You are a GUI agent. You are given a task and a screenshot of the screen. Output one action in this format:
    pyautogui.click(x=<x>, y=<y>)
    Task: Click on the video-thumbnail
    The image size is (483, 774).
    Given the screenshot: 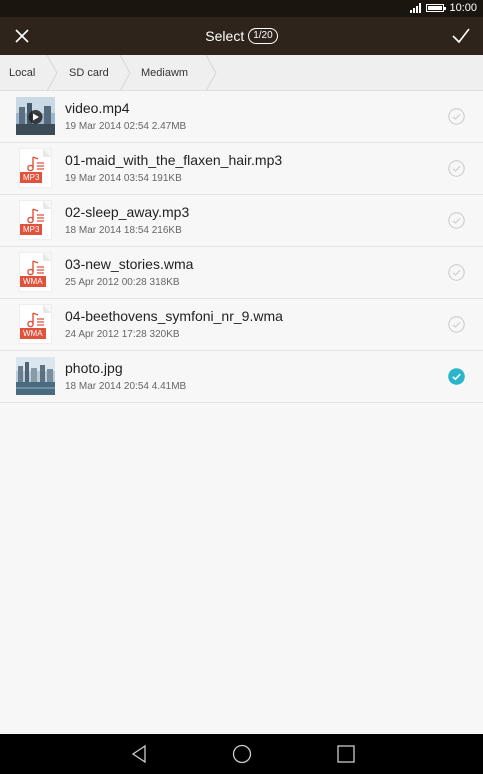 What is the action you would take?
    pyautogui.click(x=35, y=116)
    